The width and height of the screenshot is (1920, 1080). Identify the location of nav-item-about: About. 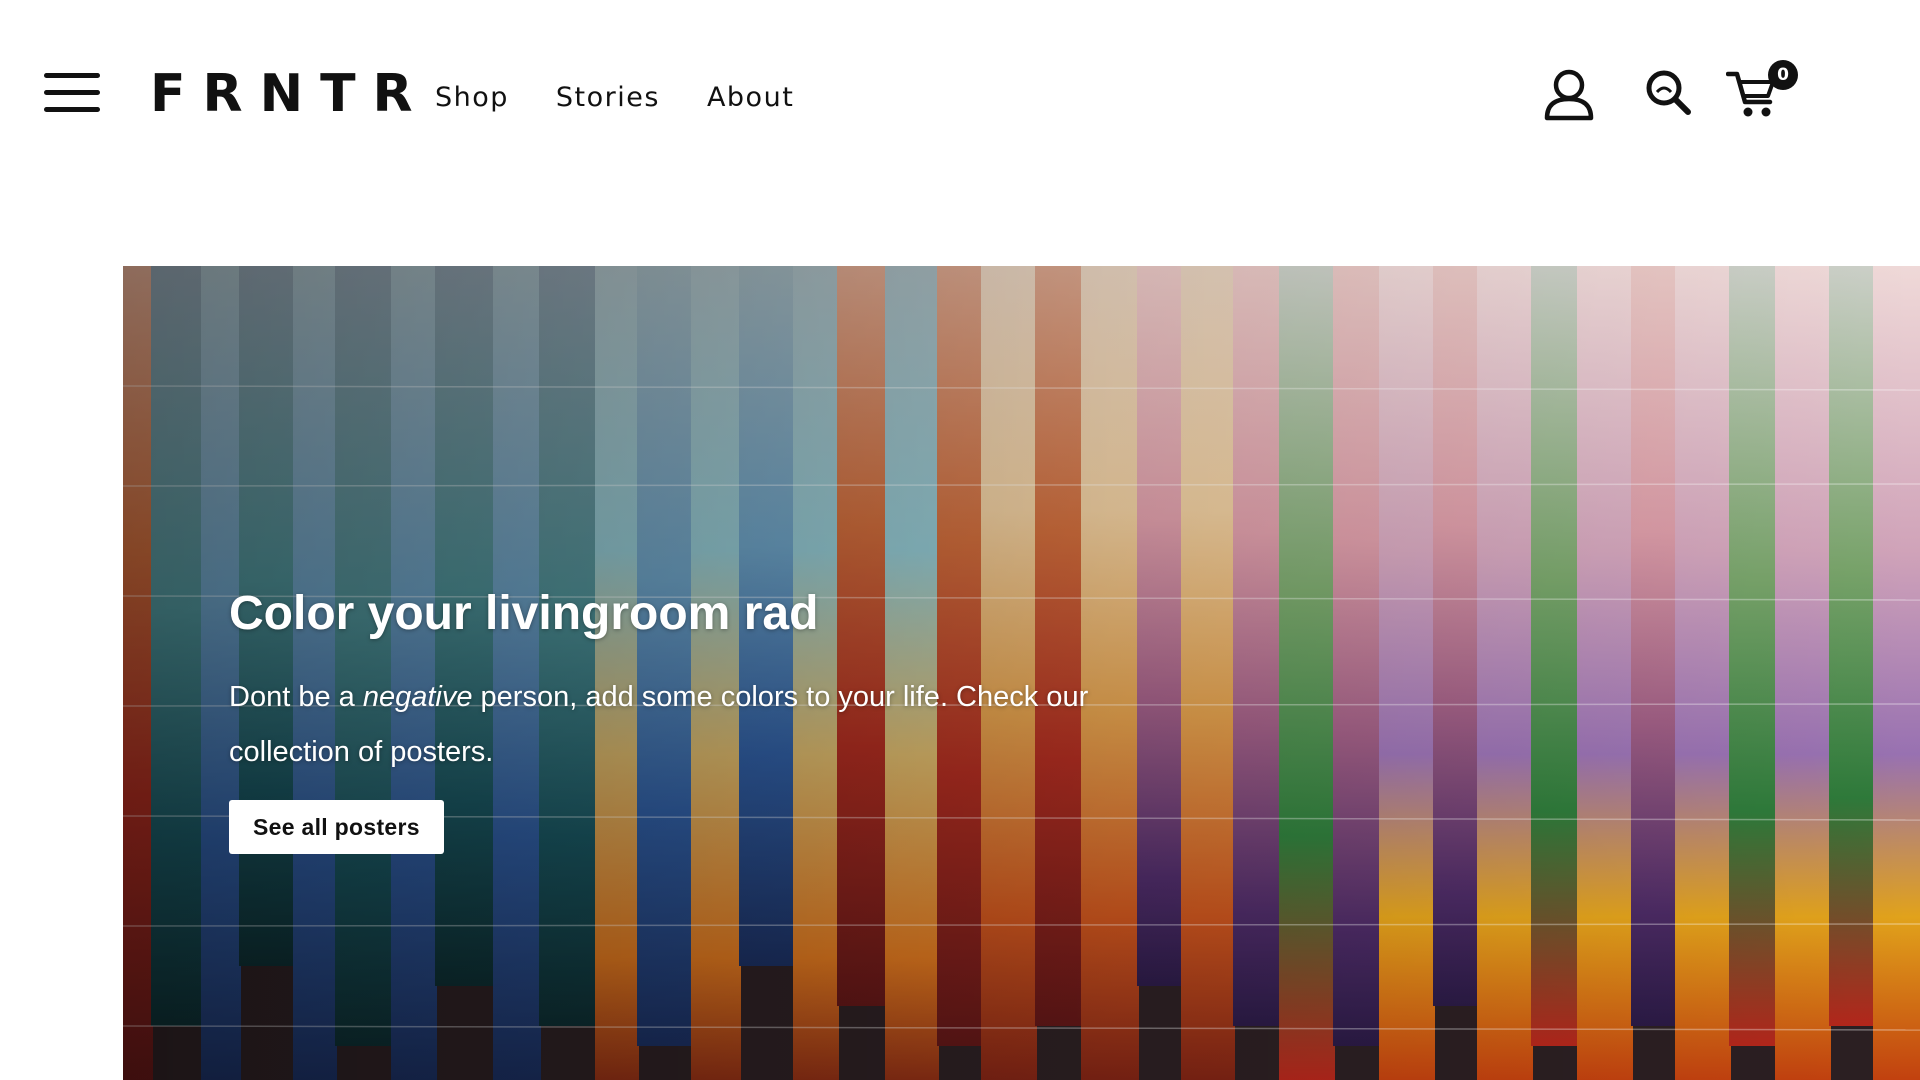
(750, 98).